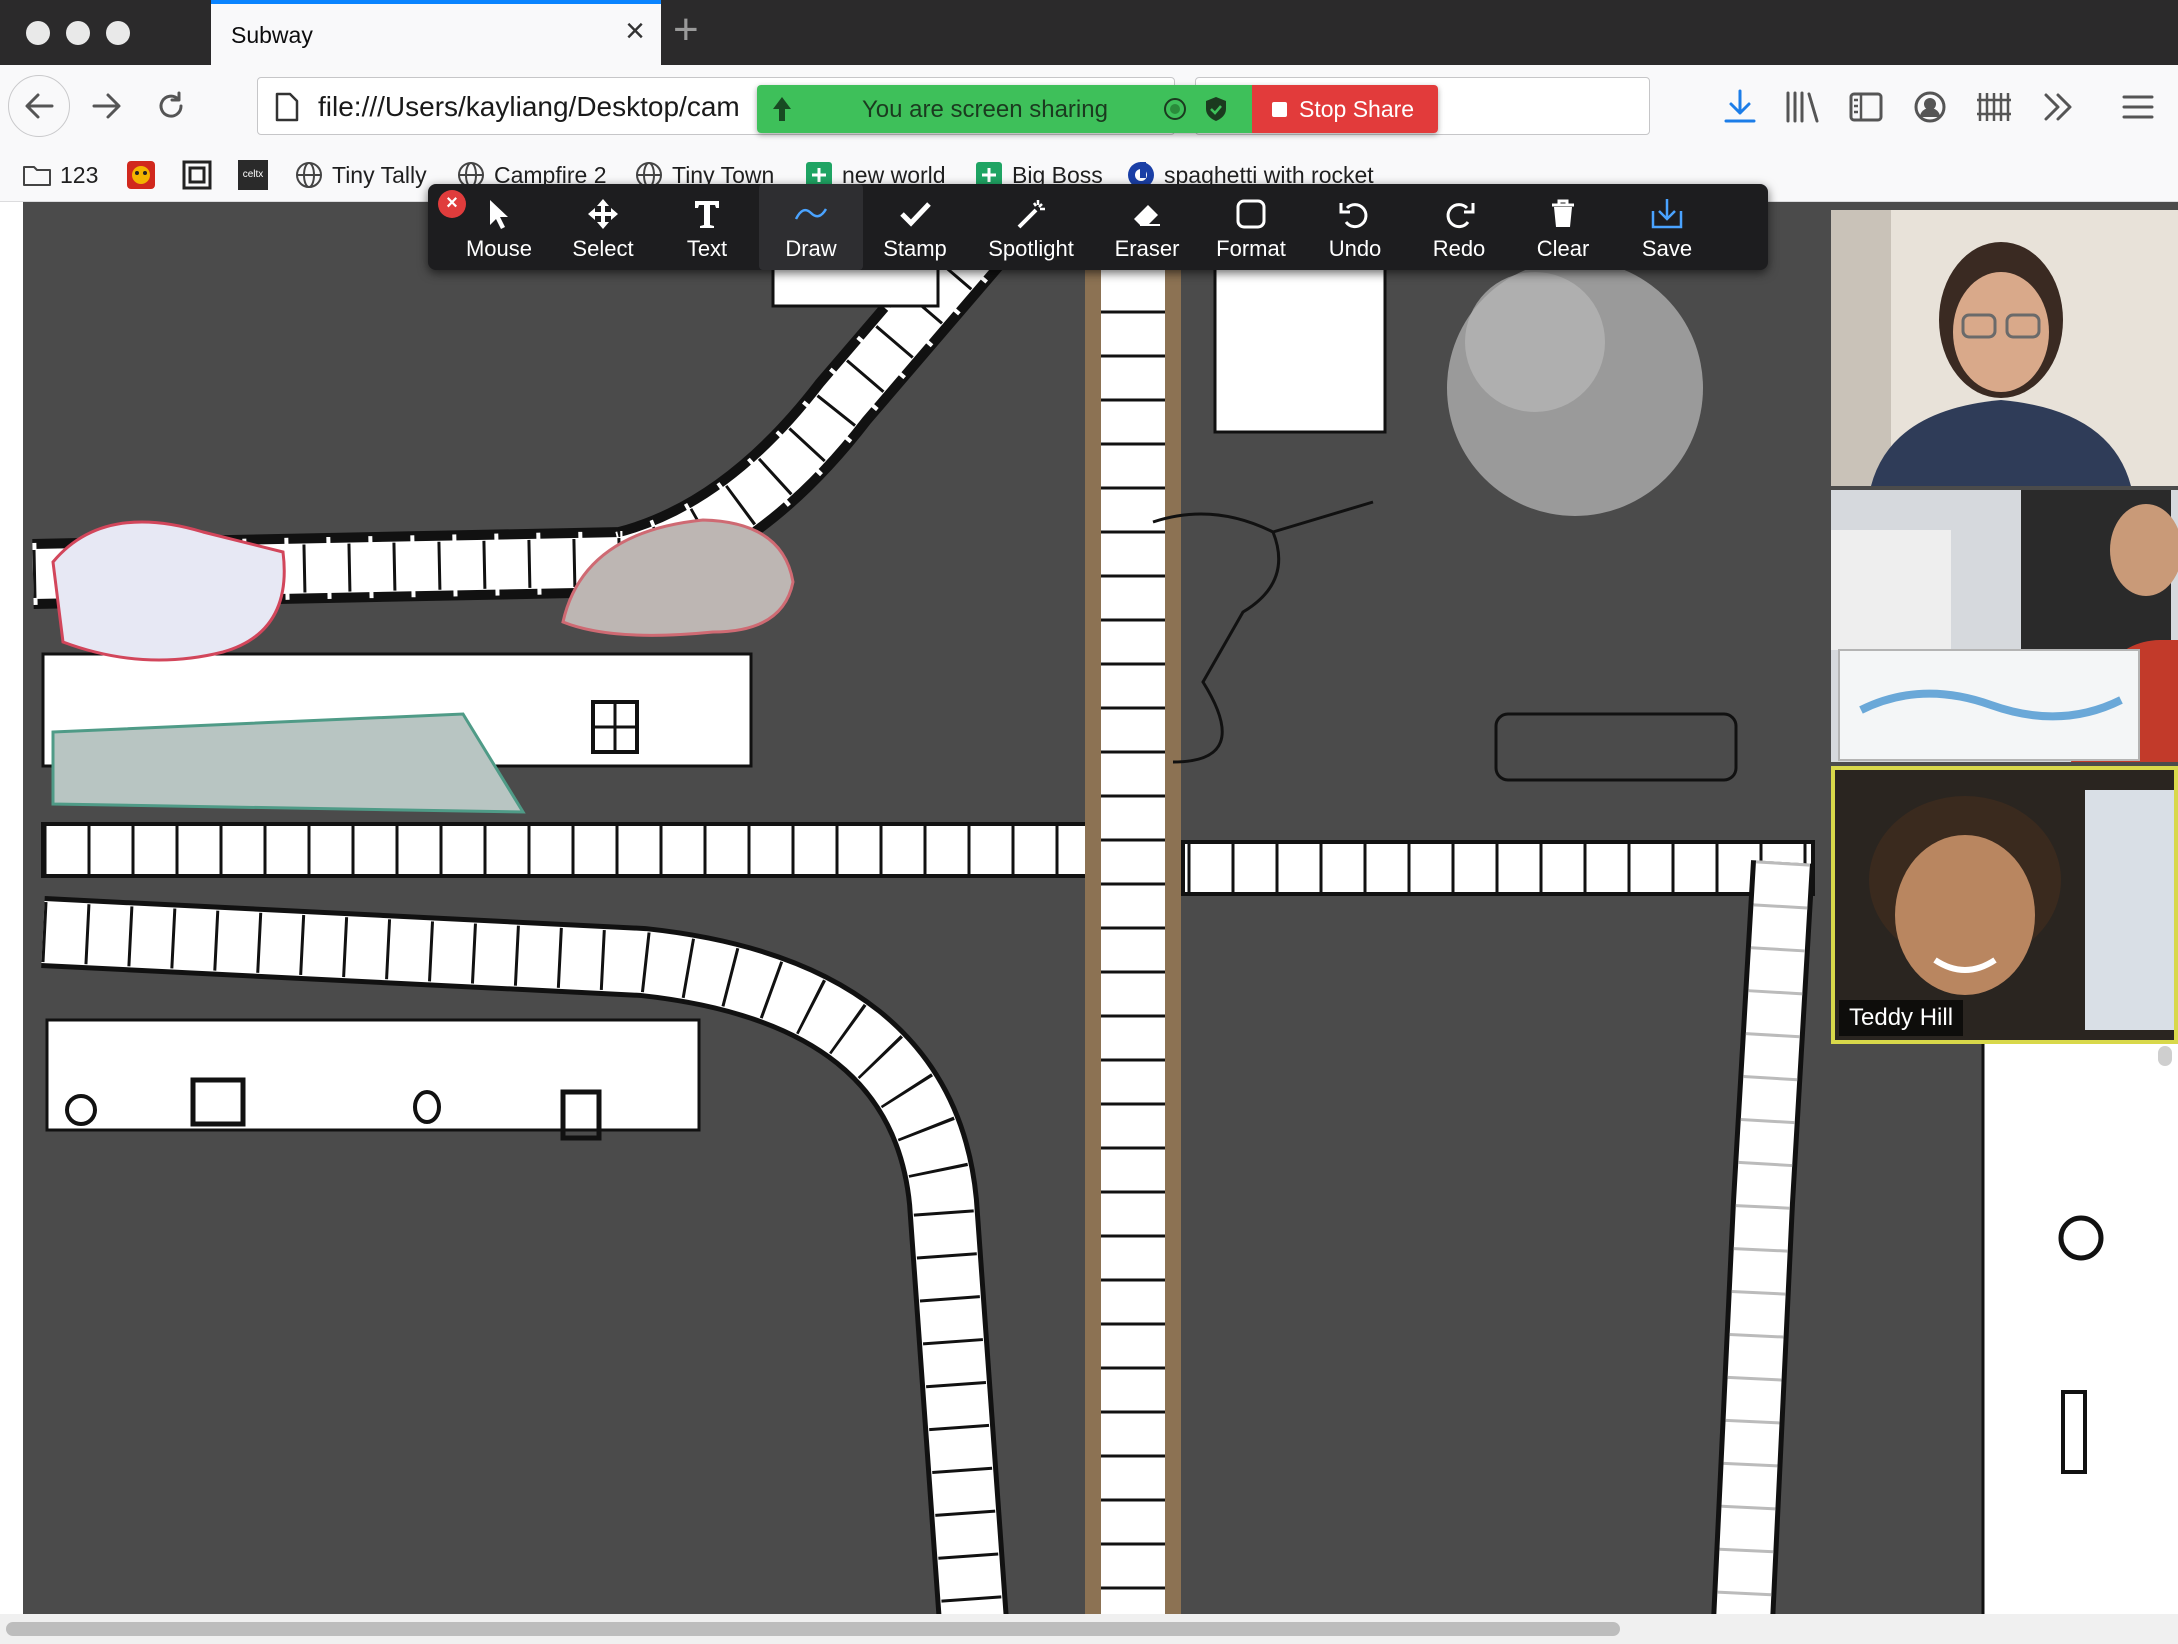 This screenshot has width=2178, height=1644. I want to click on bookmark-tiny-tally: Tiny Tally, so click(360, 175).